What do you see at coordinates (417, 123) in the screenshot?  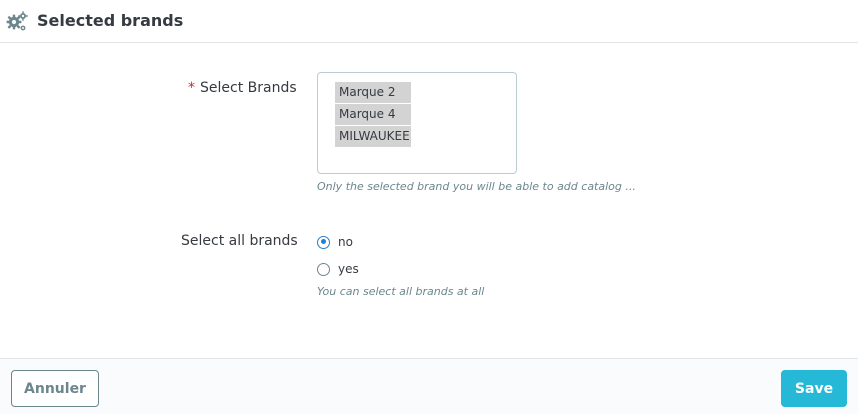 I see `brands-multiselect: Marque 2 Marque 4 MILWAUKEE` at bounding box center [417, 123].